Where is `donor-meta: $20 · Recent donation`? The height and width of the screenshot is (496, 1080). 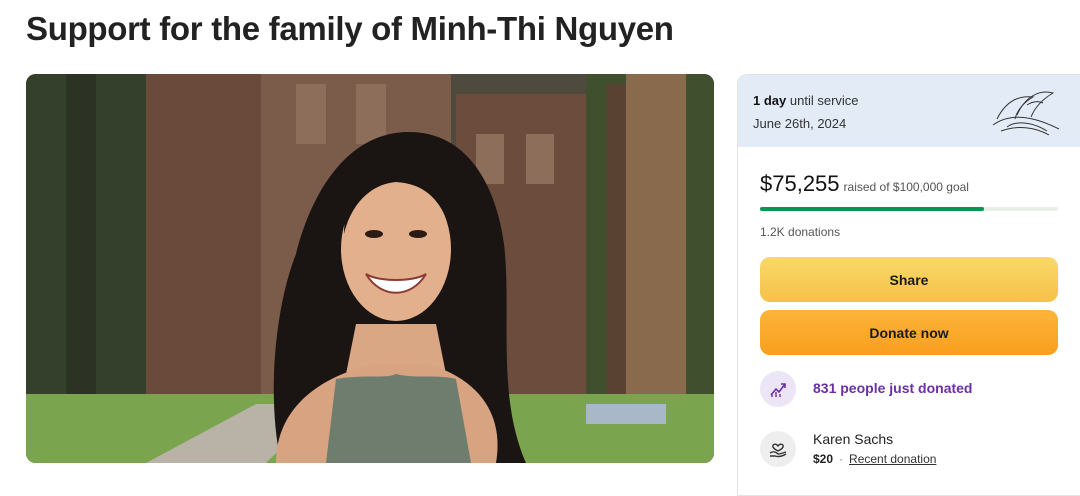 donor-meta: $20 · Recent donation is located at coordinates (874, 459).